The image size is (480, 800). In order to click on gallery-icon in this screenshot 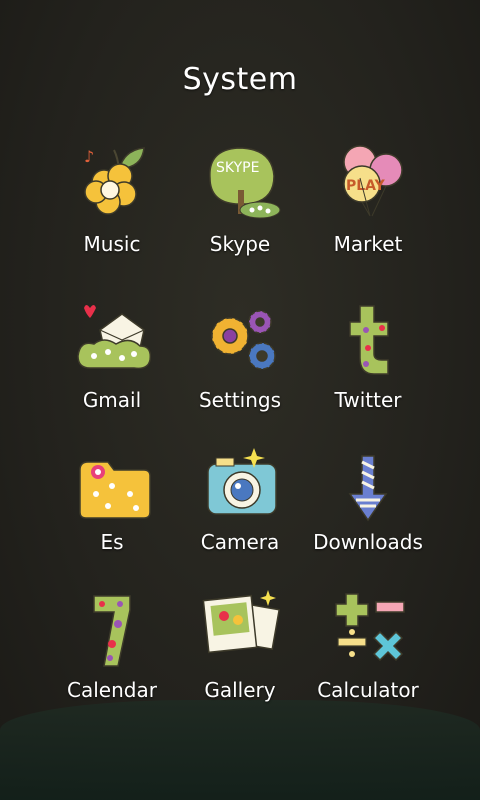, I will do `click(242, 626)`.